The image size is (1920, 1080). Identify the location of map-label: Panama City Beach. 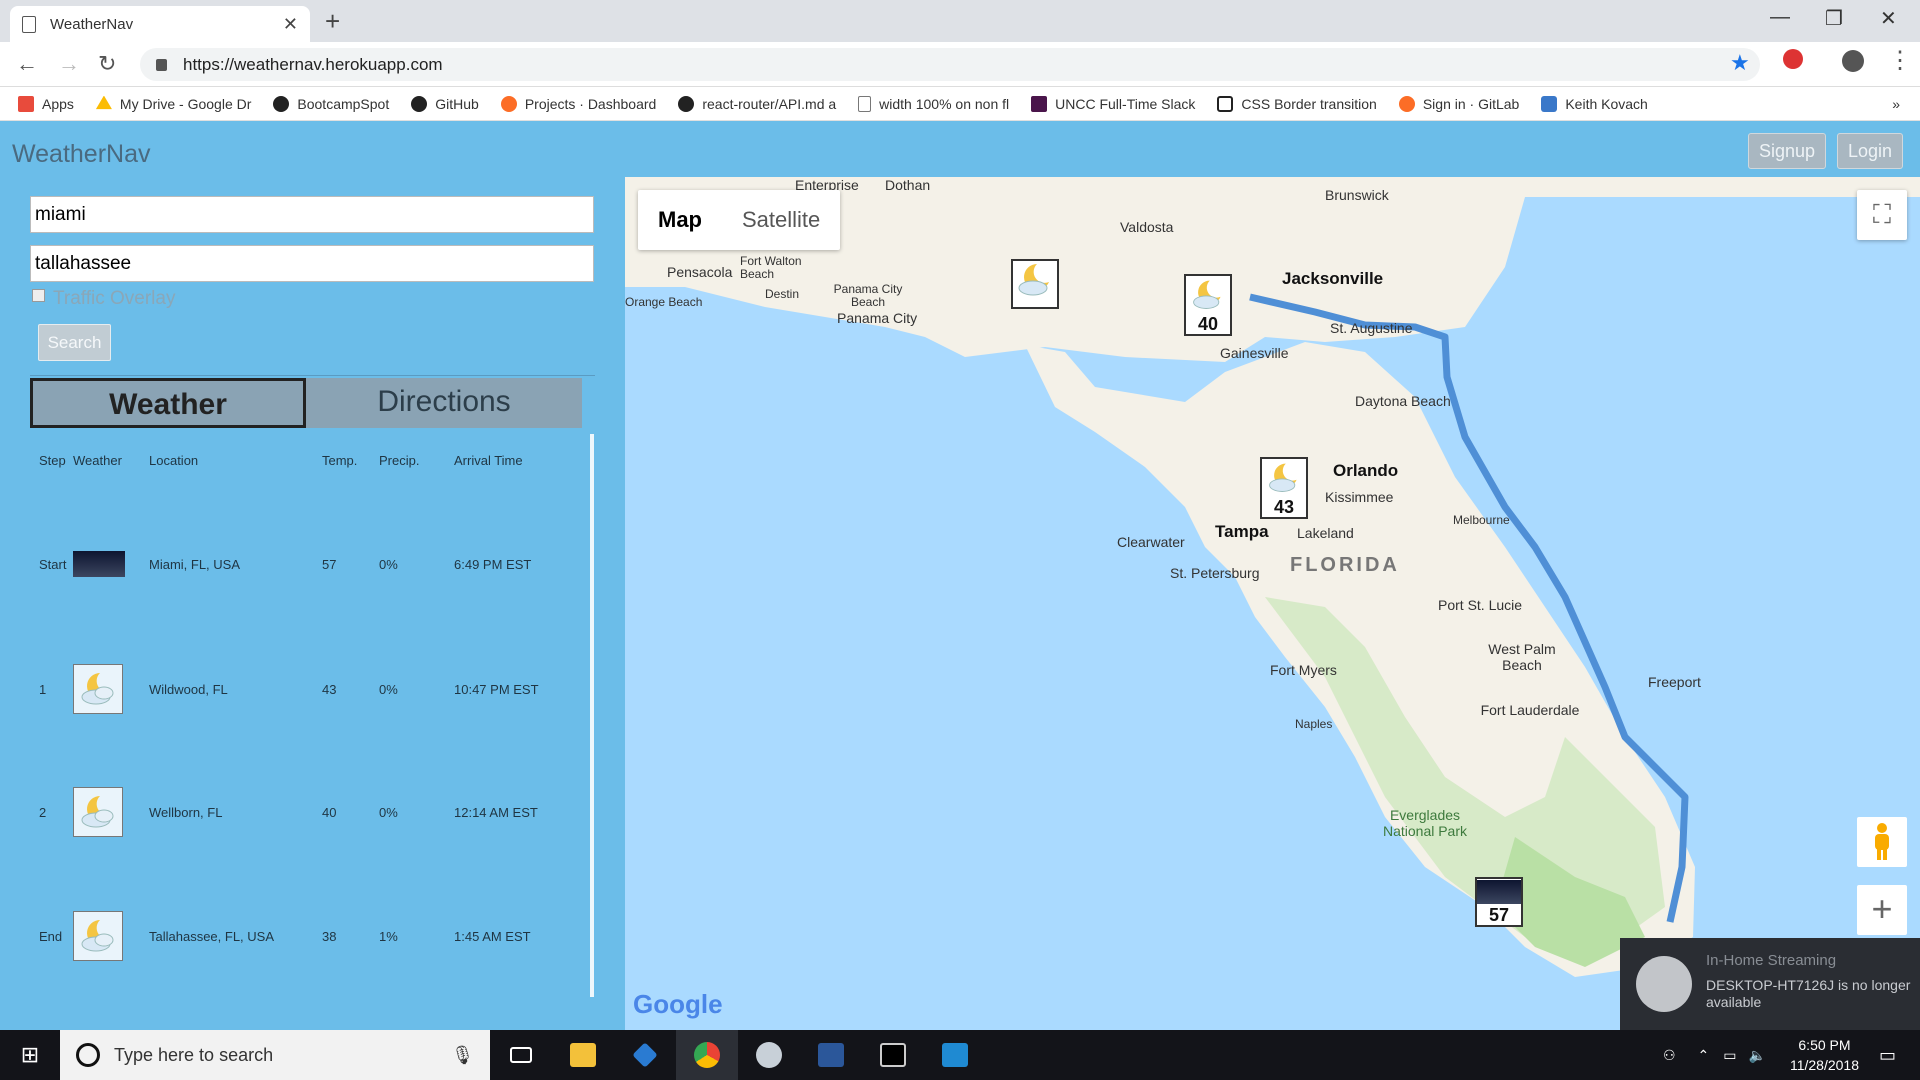
(868, 295).